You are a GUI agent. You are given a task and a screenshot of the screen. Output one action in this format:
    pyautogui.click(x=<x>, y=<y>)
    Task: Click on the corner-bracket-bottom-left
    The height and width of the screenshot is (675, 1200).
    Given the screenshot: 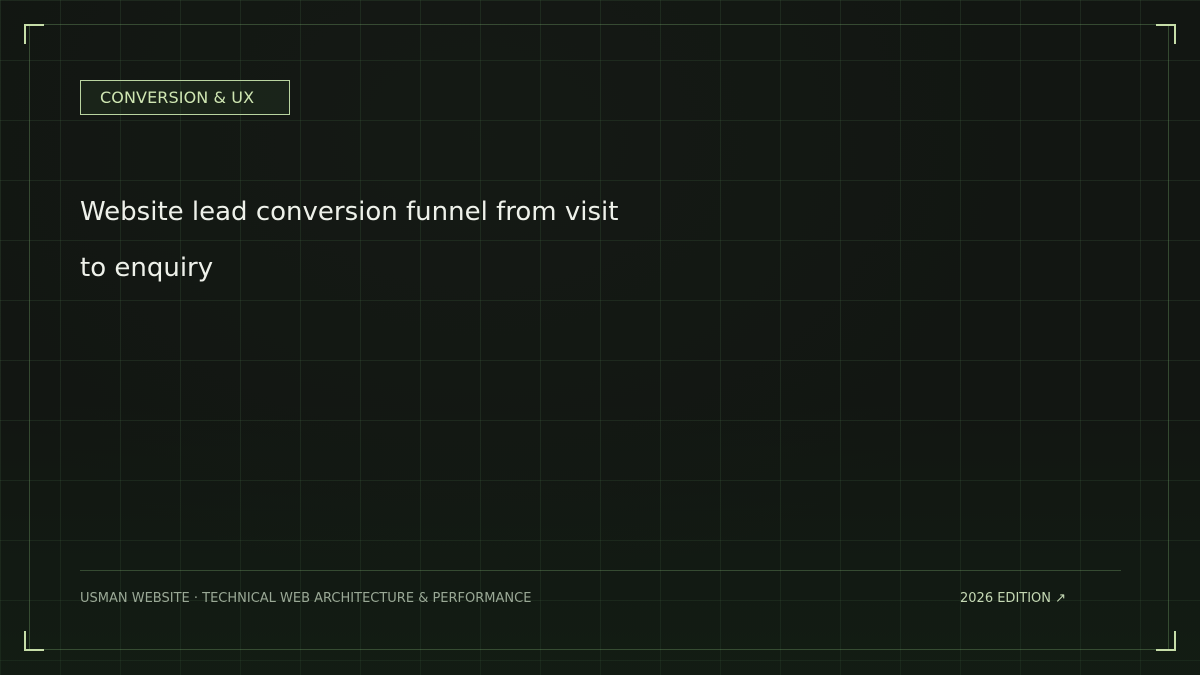 What is the action you would take?
    pyautogui.click(x=34, y=641)
    